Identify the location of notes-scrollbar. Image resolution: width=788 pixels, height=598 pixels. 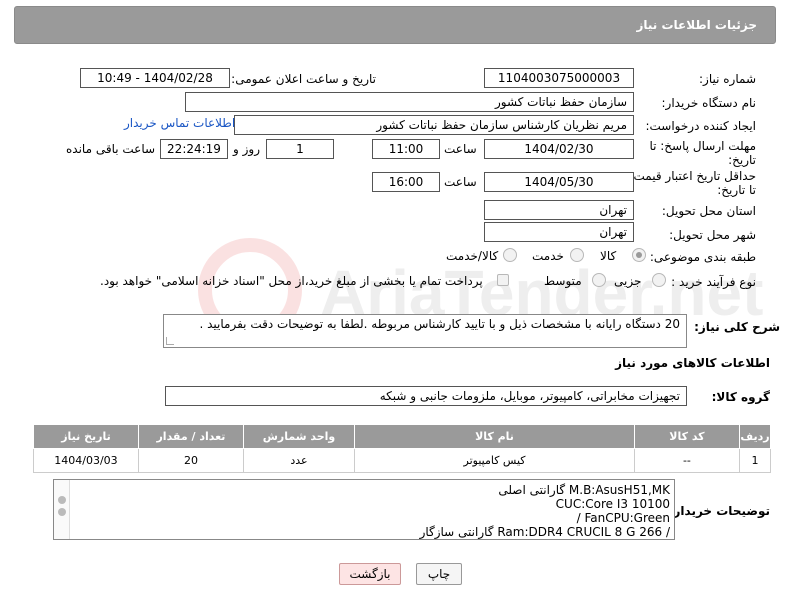
(62, 509).